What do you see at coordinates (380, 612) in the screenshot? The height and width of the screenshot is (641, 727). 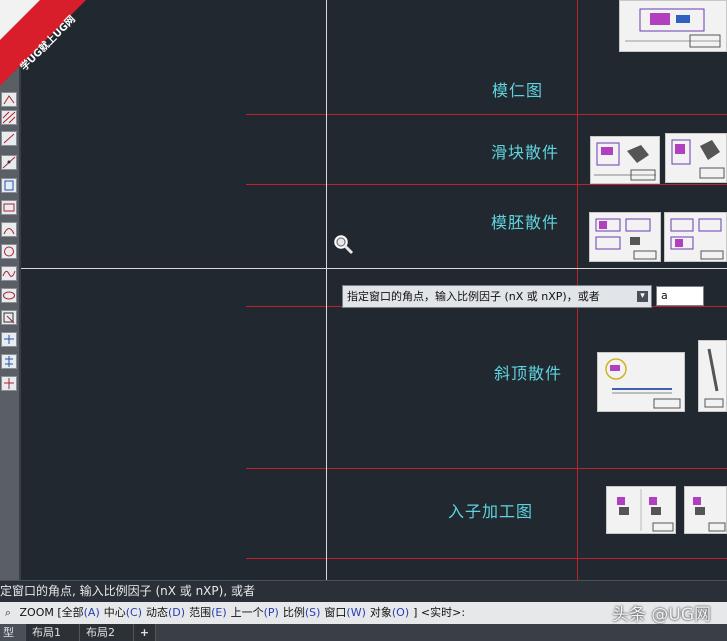 I see `zoom-option-label: 对象` at bounding box center [380, 612].